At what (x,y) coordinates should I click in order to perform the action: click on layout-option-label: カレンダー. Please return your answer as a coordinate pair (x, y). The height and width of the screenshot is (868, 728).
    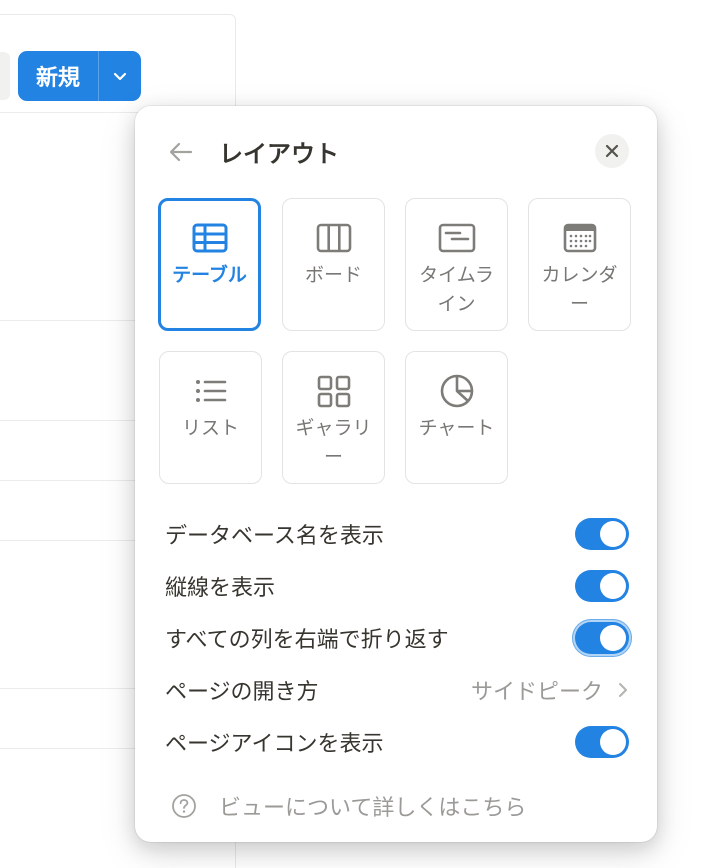
    Looking at the image, I should click on (579, 289).